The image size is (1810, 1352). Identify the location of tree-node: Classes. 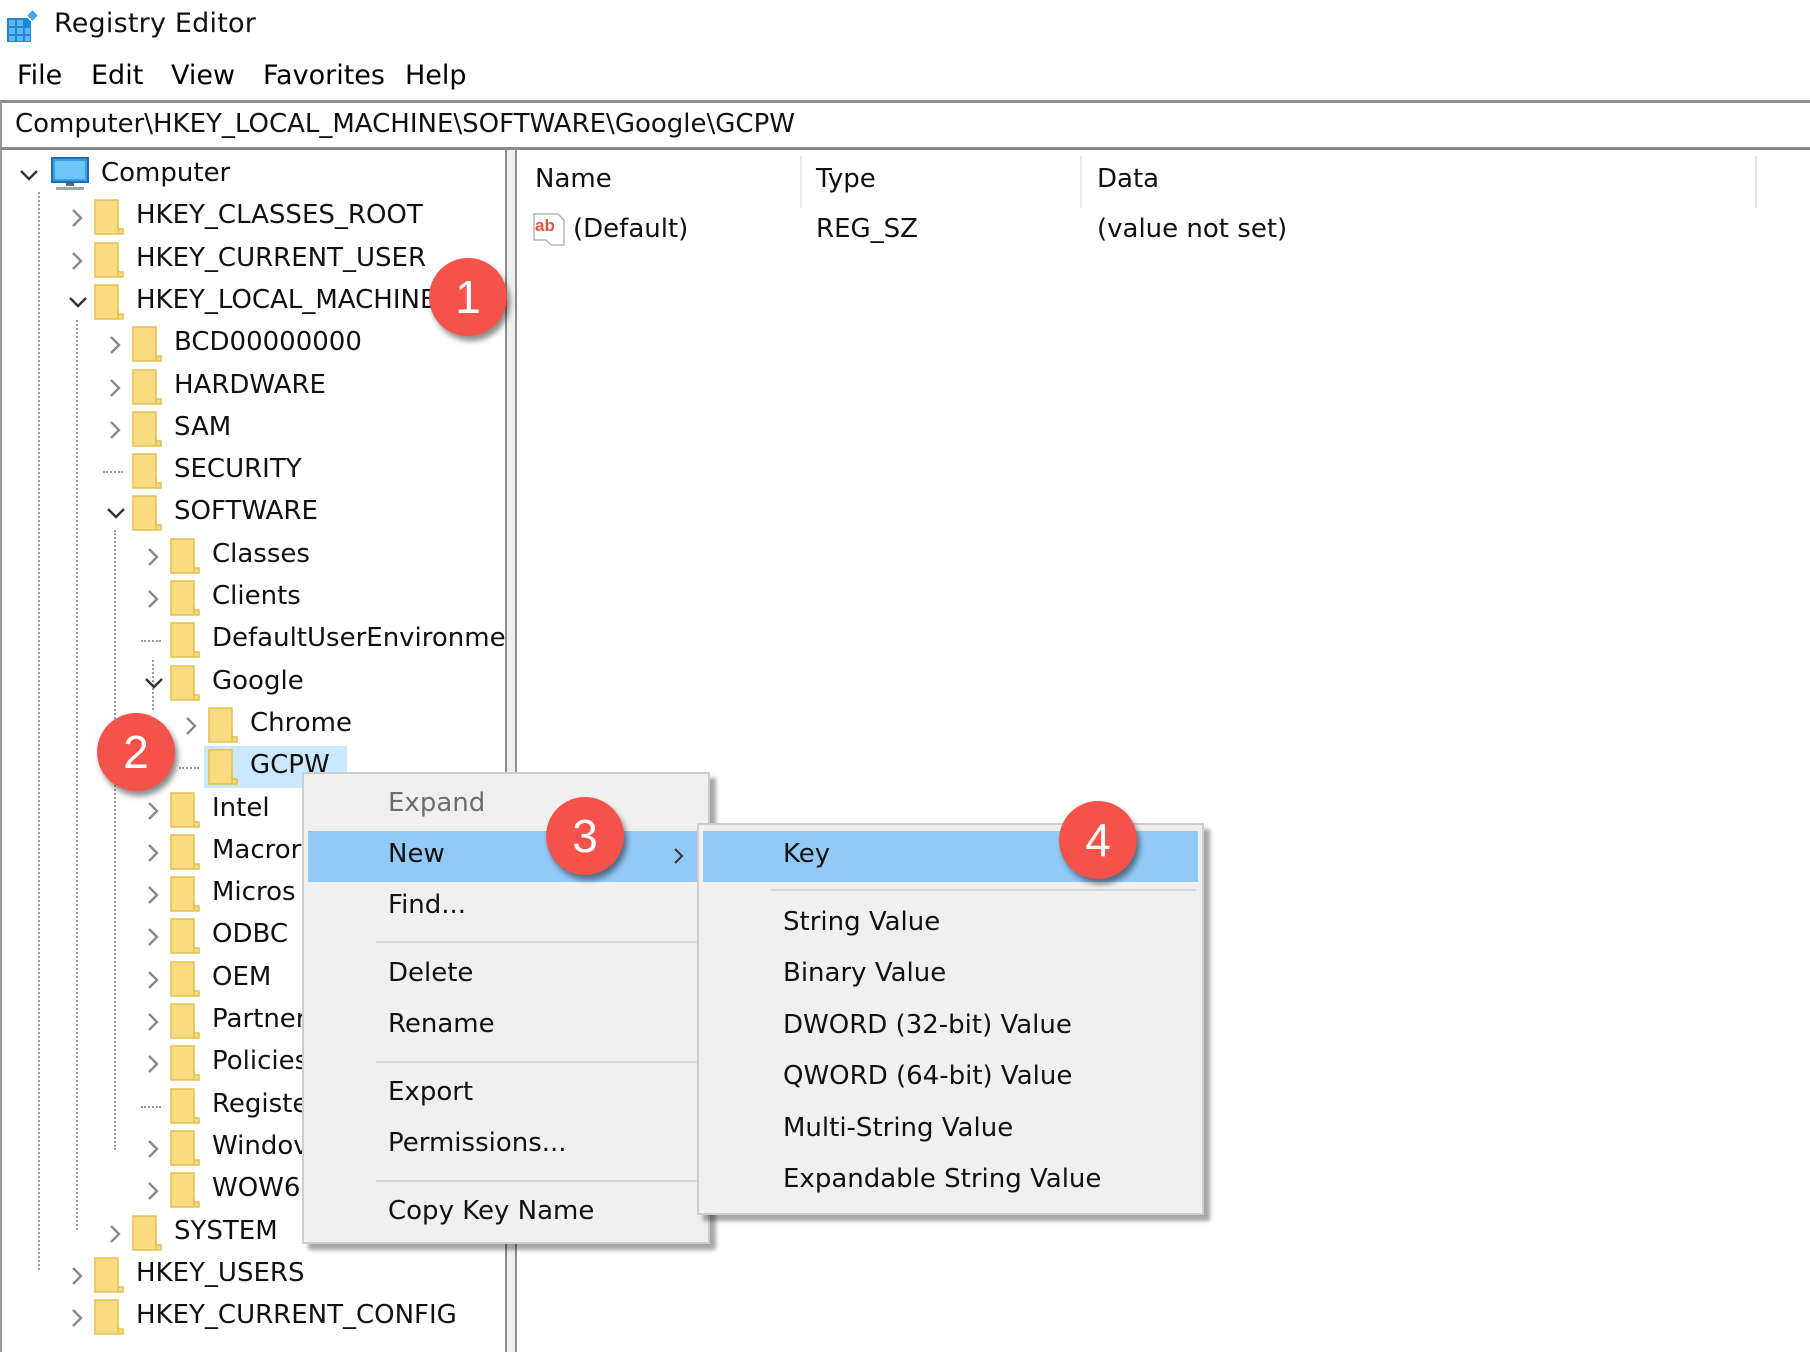
(252, 556).